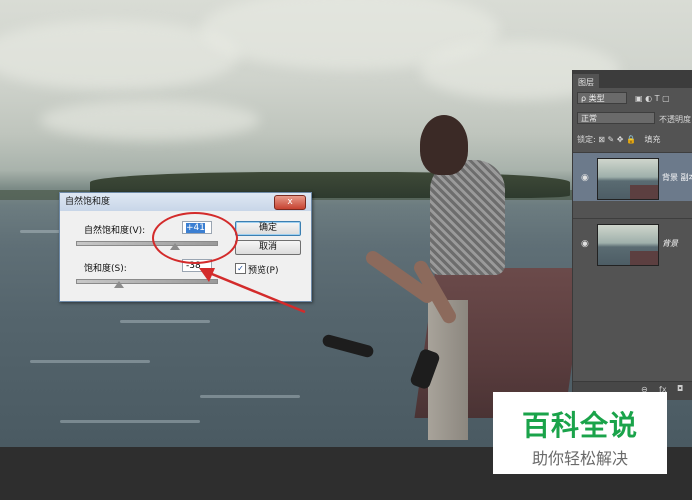 The image size is (692, 500). I want to click on tab-layers: 图层, so click(586, 83).